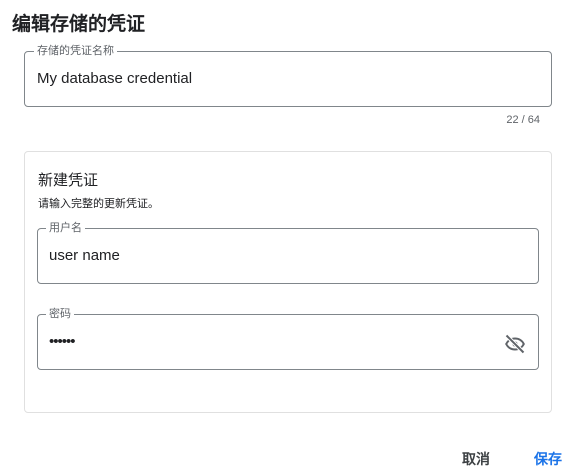 Image resolution: width=574 pixels, height=473 pixels. I want to click on username-field: 用户名 user name, so click(288, 252).